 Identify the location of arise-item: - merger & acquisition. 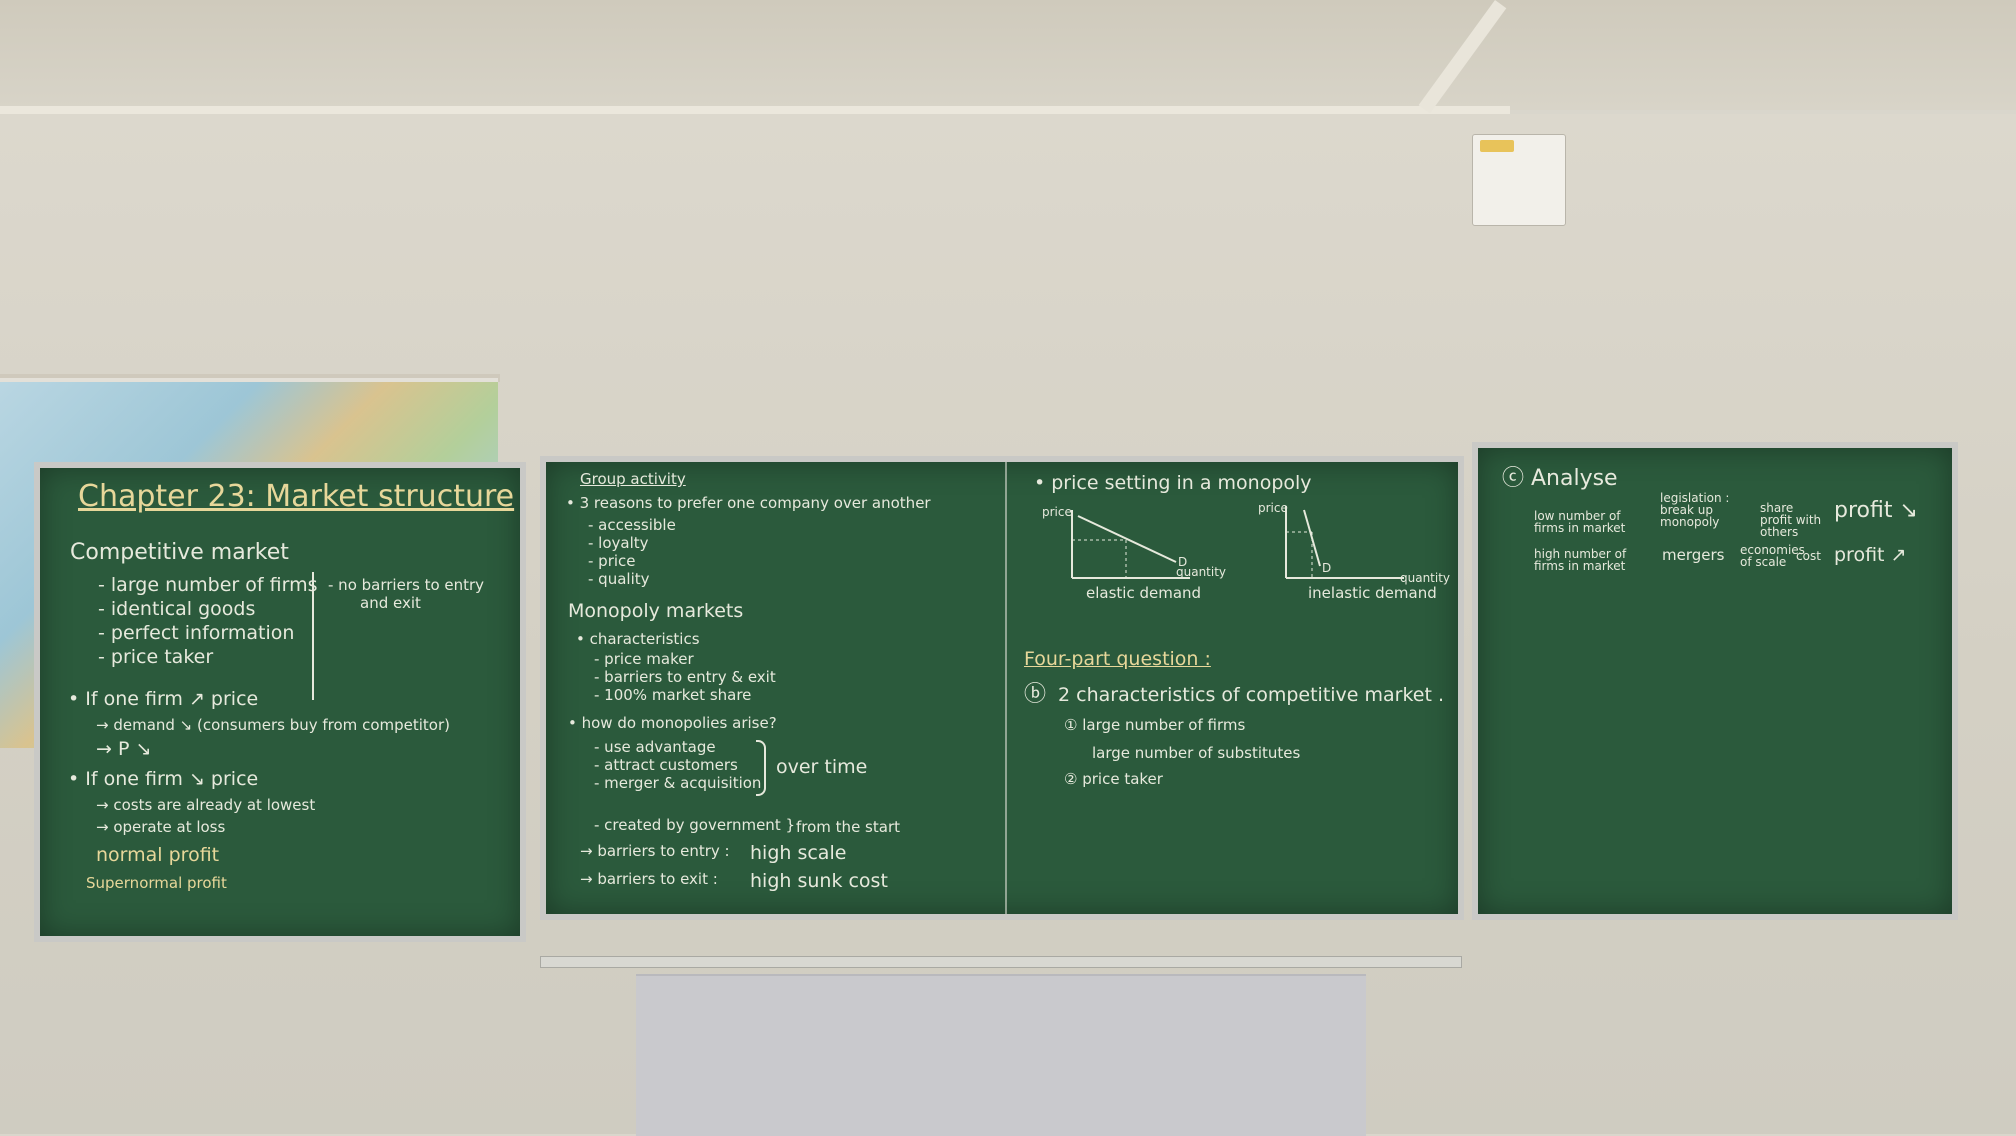
(678, 783).